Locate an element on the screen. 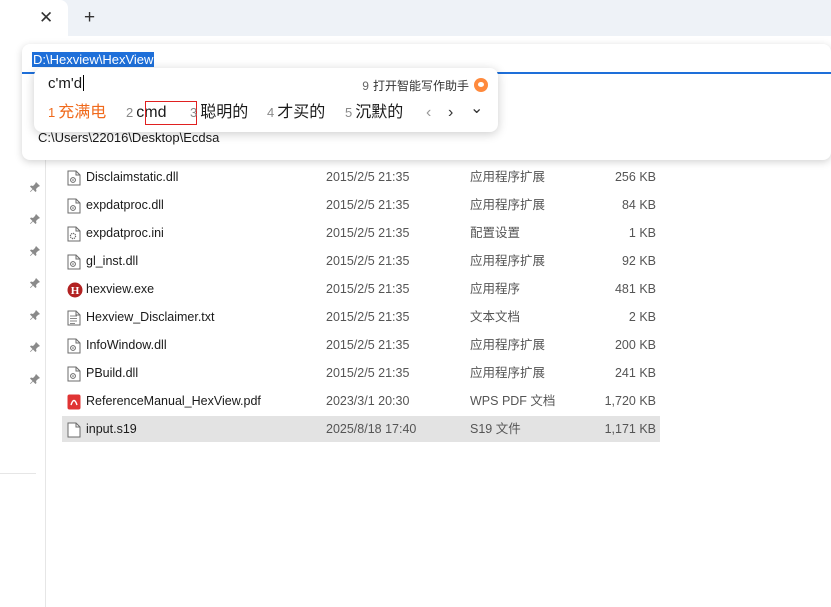 Image resolution: width=831 pixels, height=607 pixels. address-input: D:\Hexview\HexView is located at coordinates (93, 60).